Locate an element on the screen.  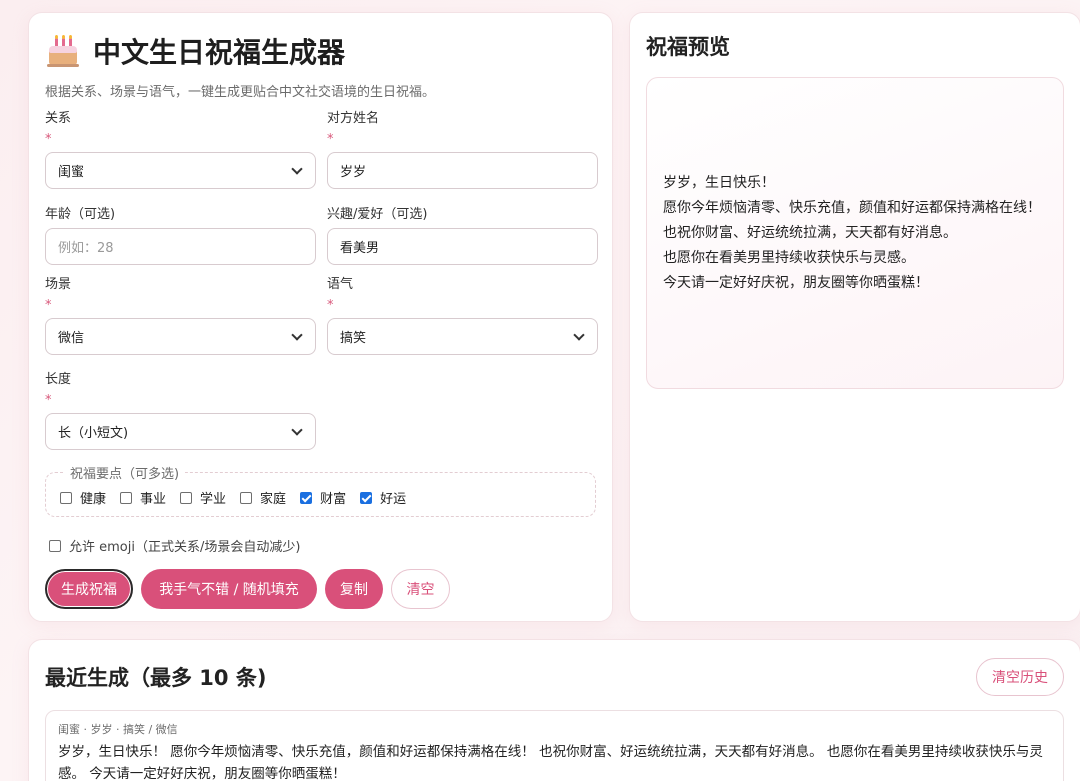
blessing-point-option: 健康 is located at coordinates (83, 497).